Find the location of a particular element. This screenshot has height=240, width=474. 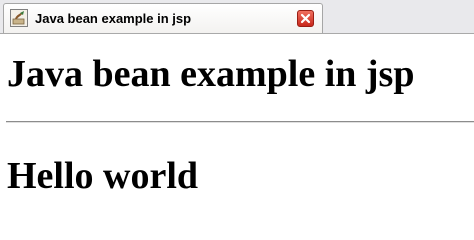

browser-tab: Java bean example in jsp is located at coordinates (163, 18).